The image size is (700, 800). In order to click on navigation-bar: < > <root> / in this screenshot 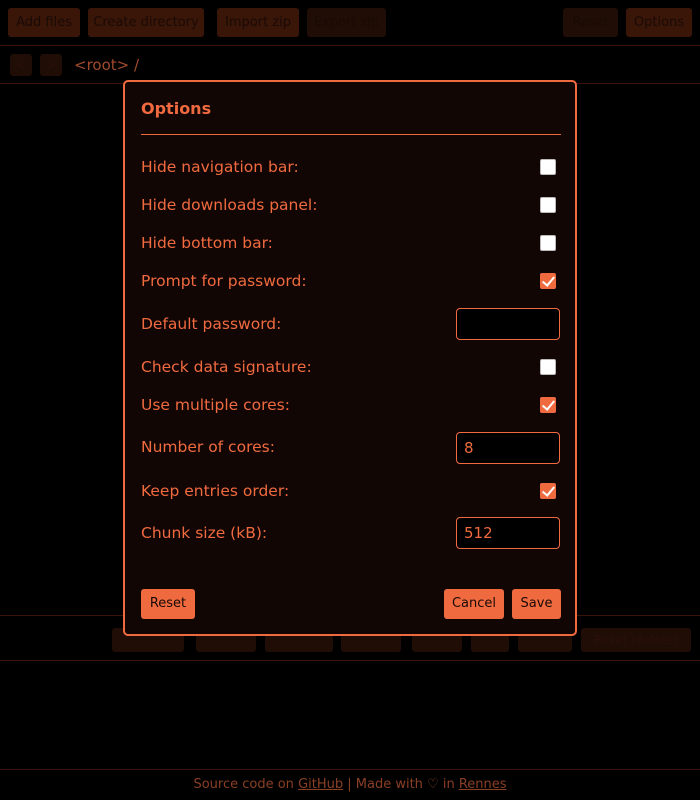, I will do `click(350, 65)`.